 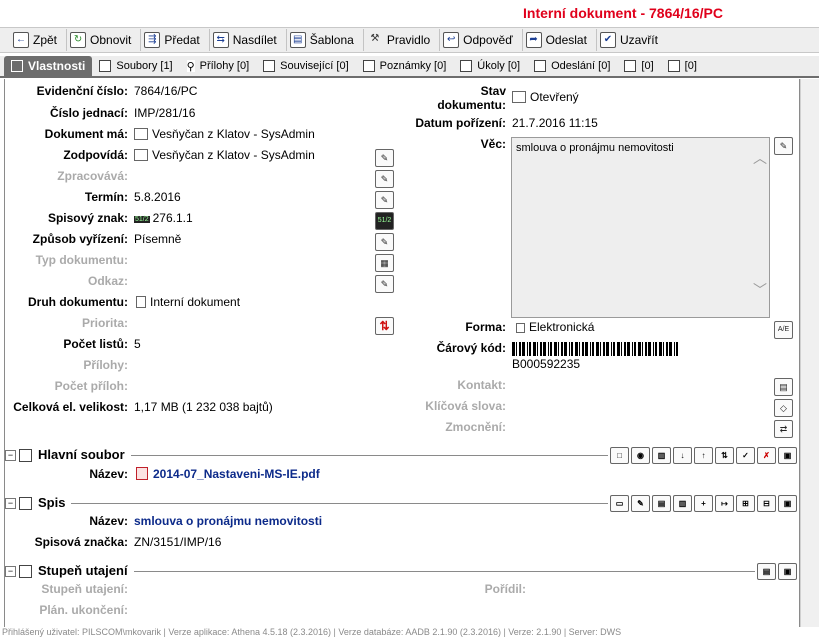 What do you see at coordinates (297, 40) in the screenshot?
I see `template-icon: ▤` at bounding box center [297, 40].